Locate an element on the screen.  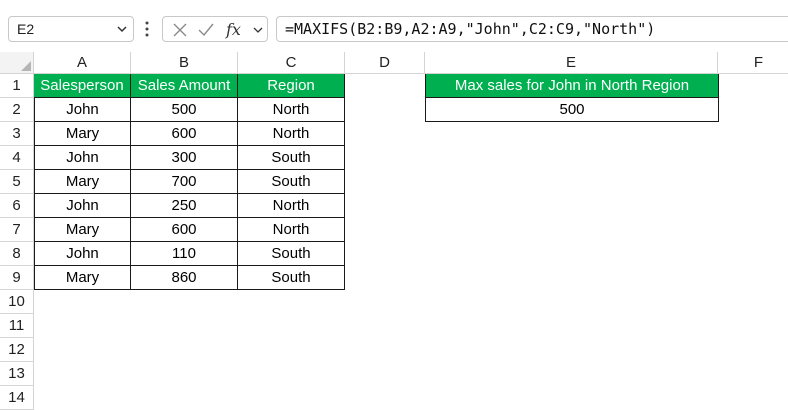
table-cell: 250 is located at coordinates (184, 206).